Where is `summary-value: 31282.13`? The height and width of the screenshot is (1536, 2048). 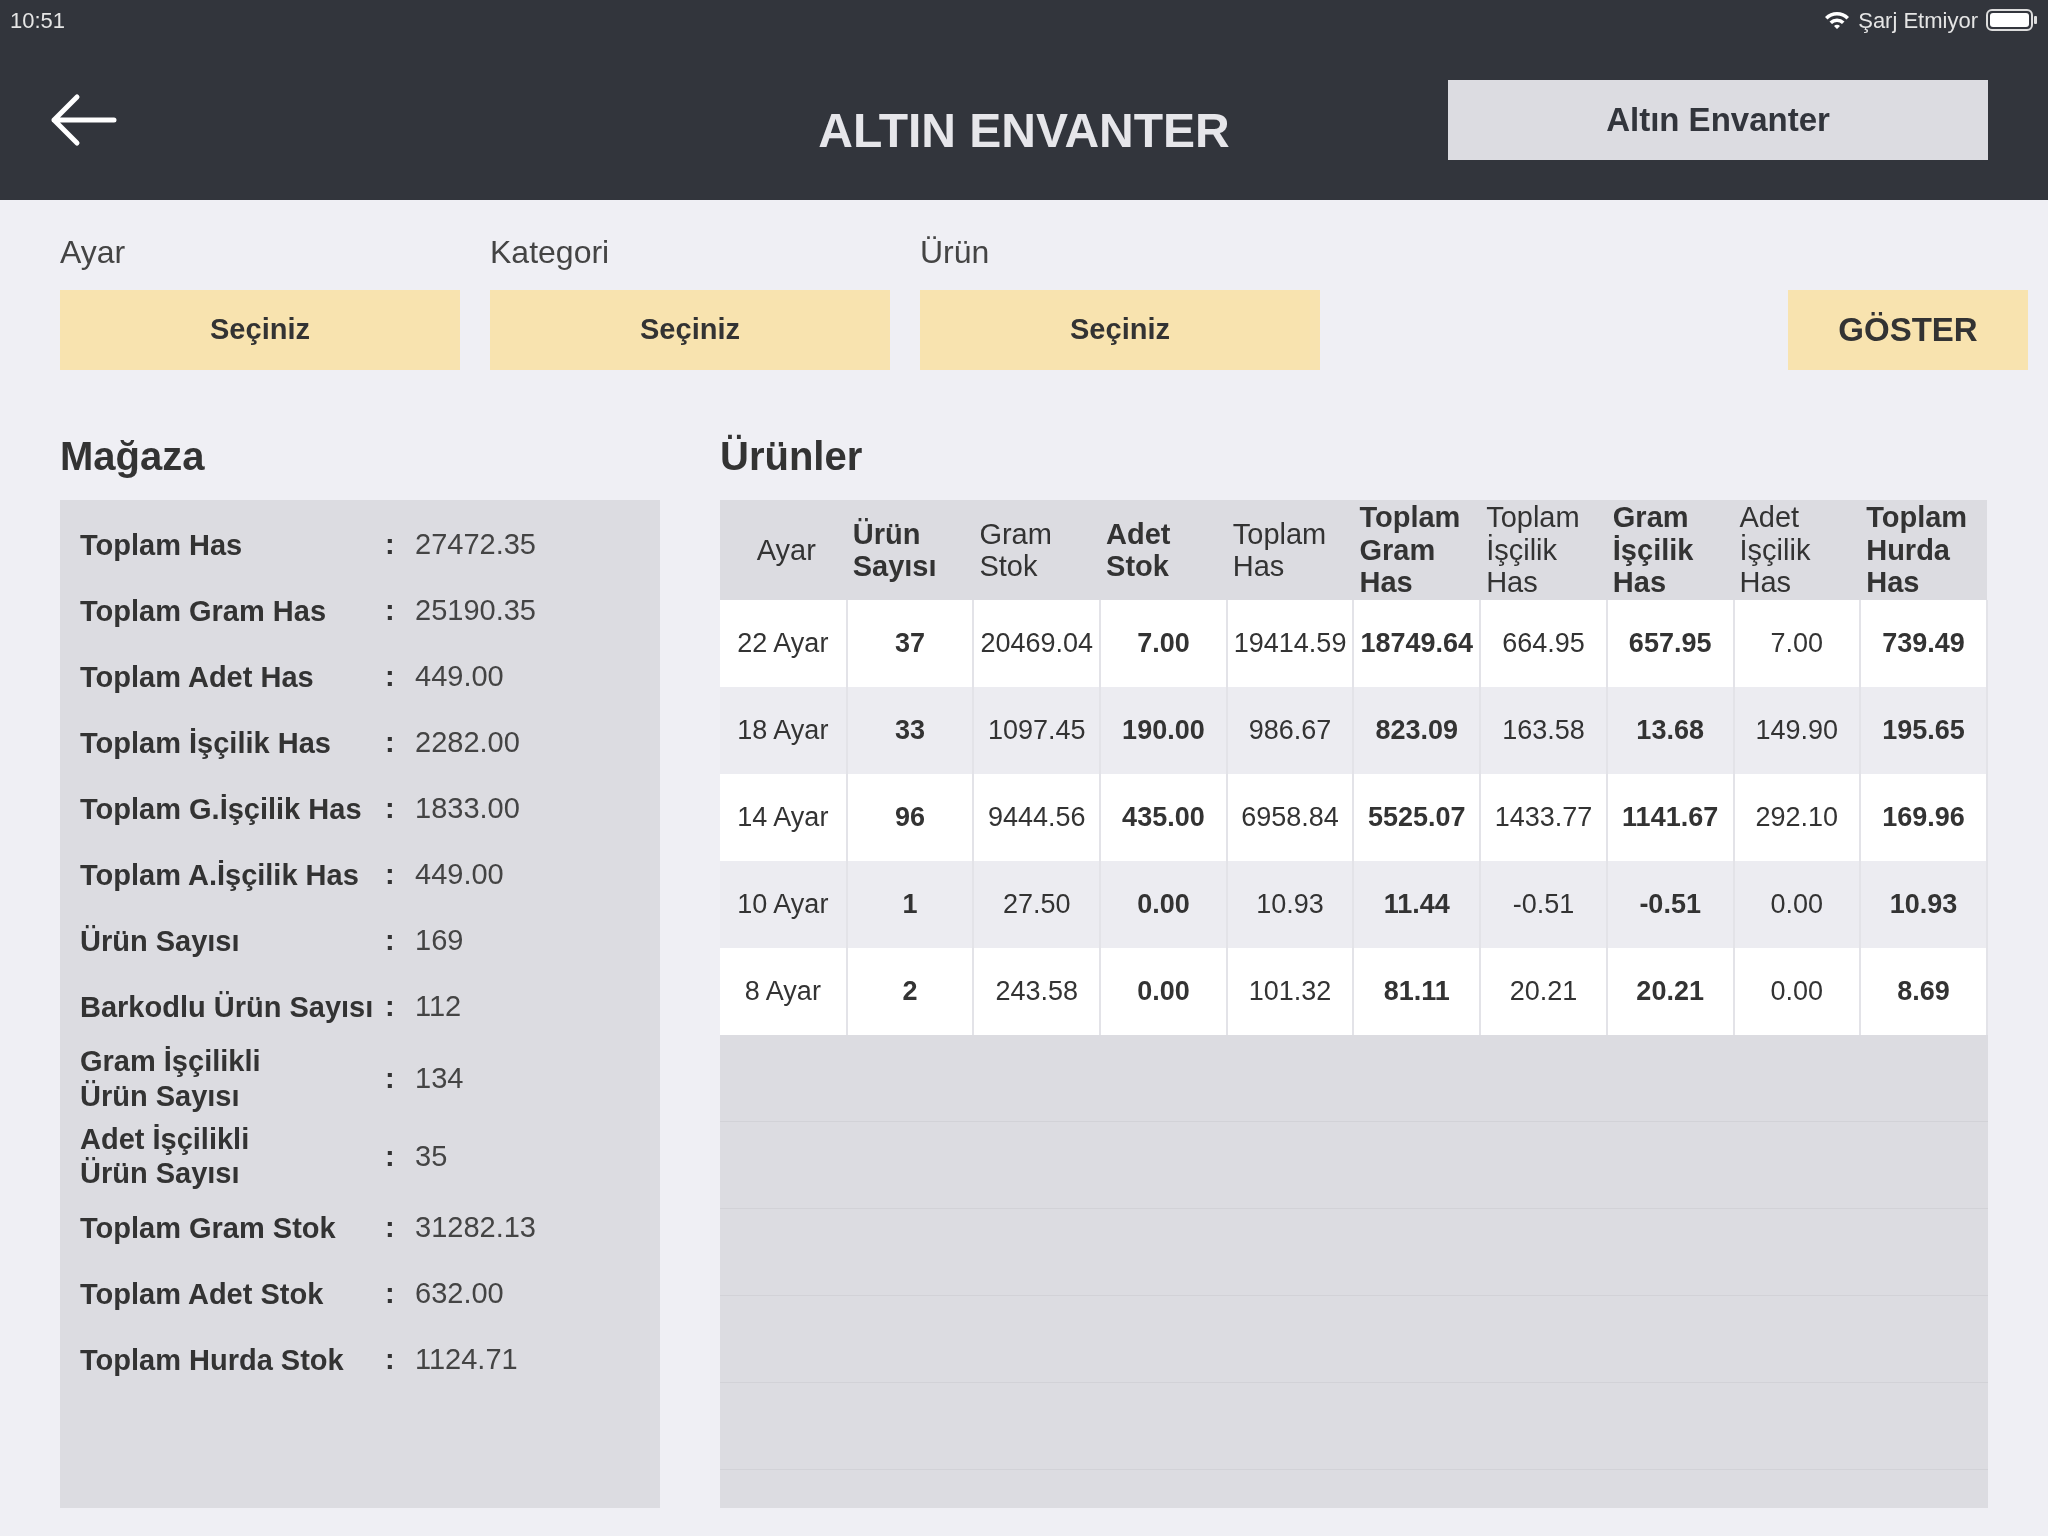 summary-value: 31282.13 is located at coordinates (475, 1228).